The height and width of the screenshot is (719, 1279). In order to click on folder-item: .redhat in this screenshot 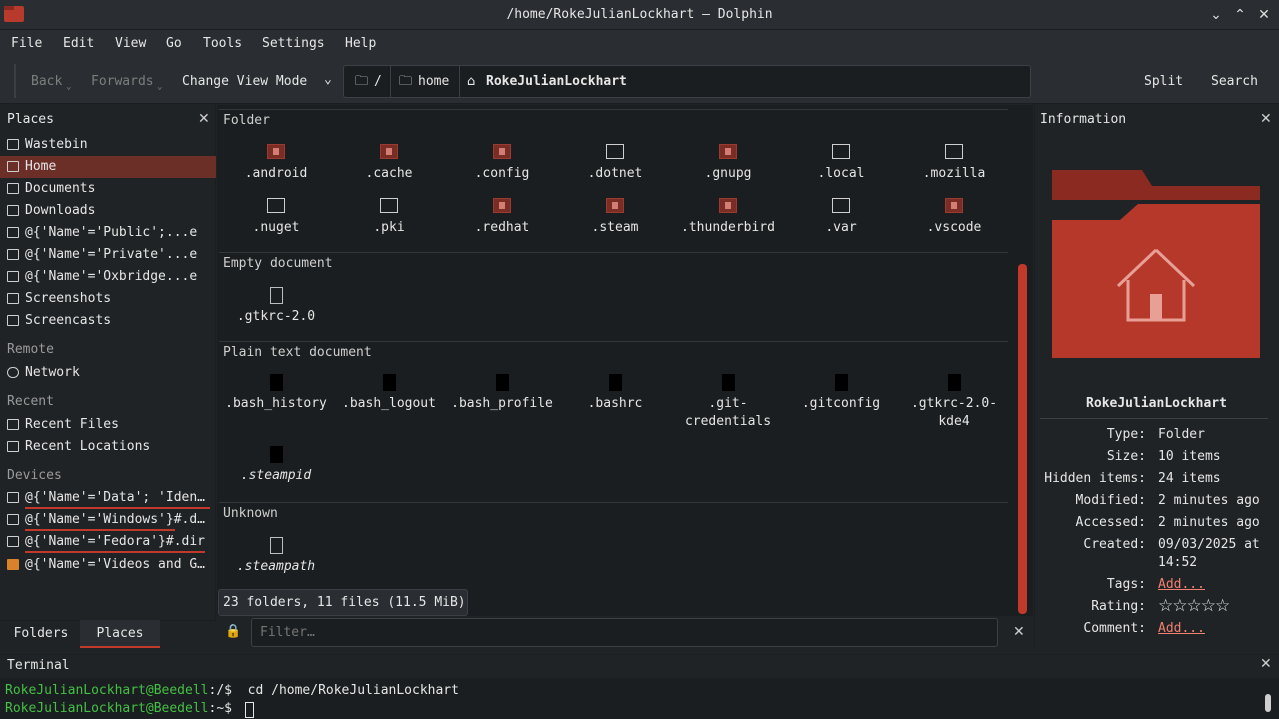, I will do `click(502, 217)`.